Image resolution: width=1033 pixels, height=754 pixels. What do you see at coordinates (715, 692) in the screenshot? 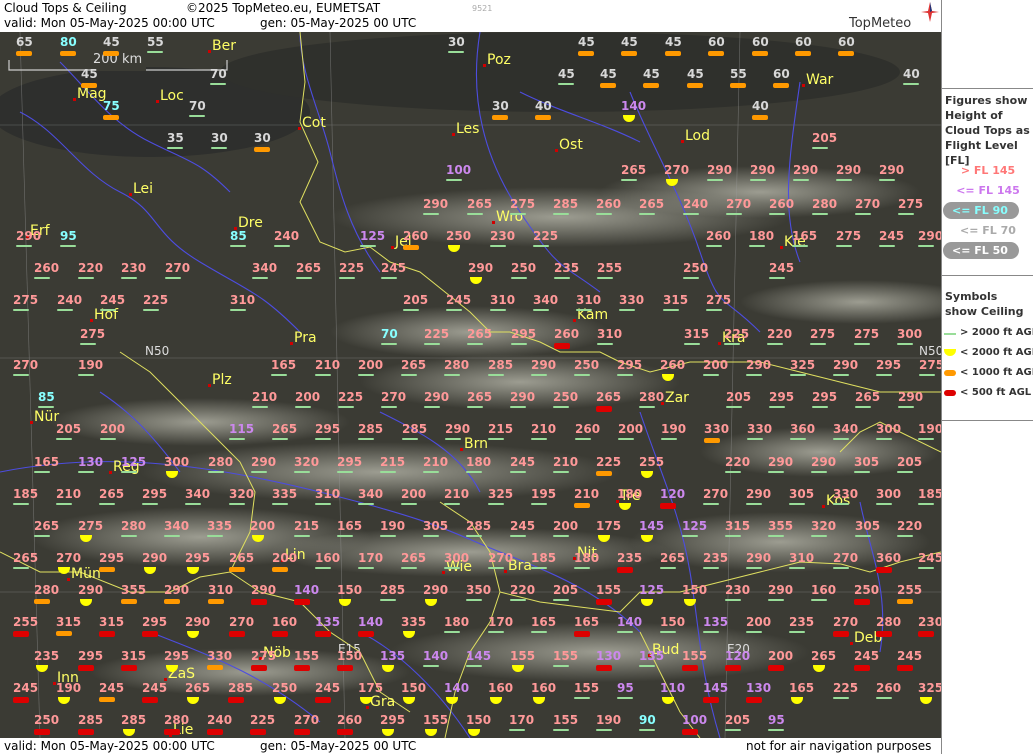
I see `cloud-top-value: 145` at bounding box center [715, 692].